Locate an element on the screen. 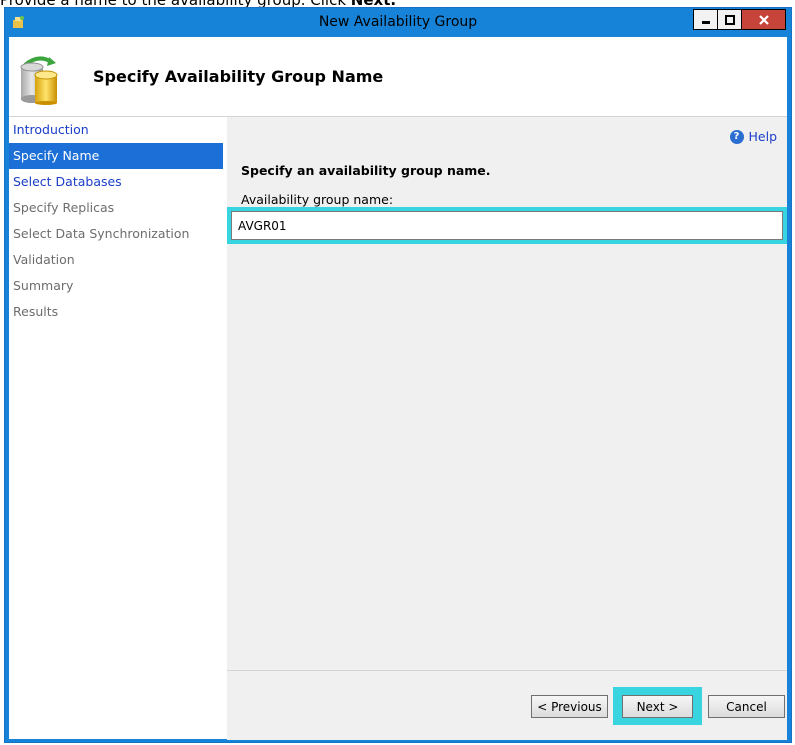 This screenshot has width=795, height=745. cancel-button: Cancel is located at coordinates (746, 706).